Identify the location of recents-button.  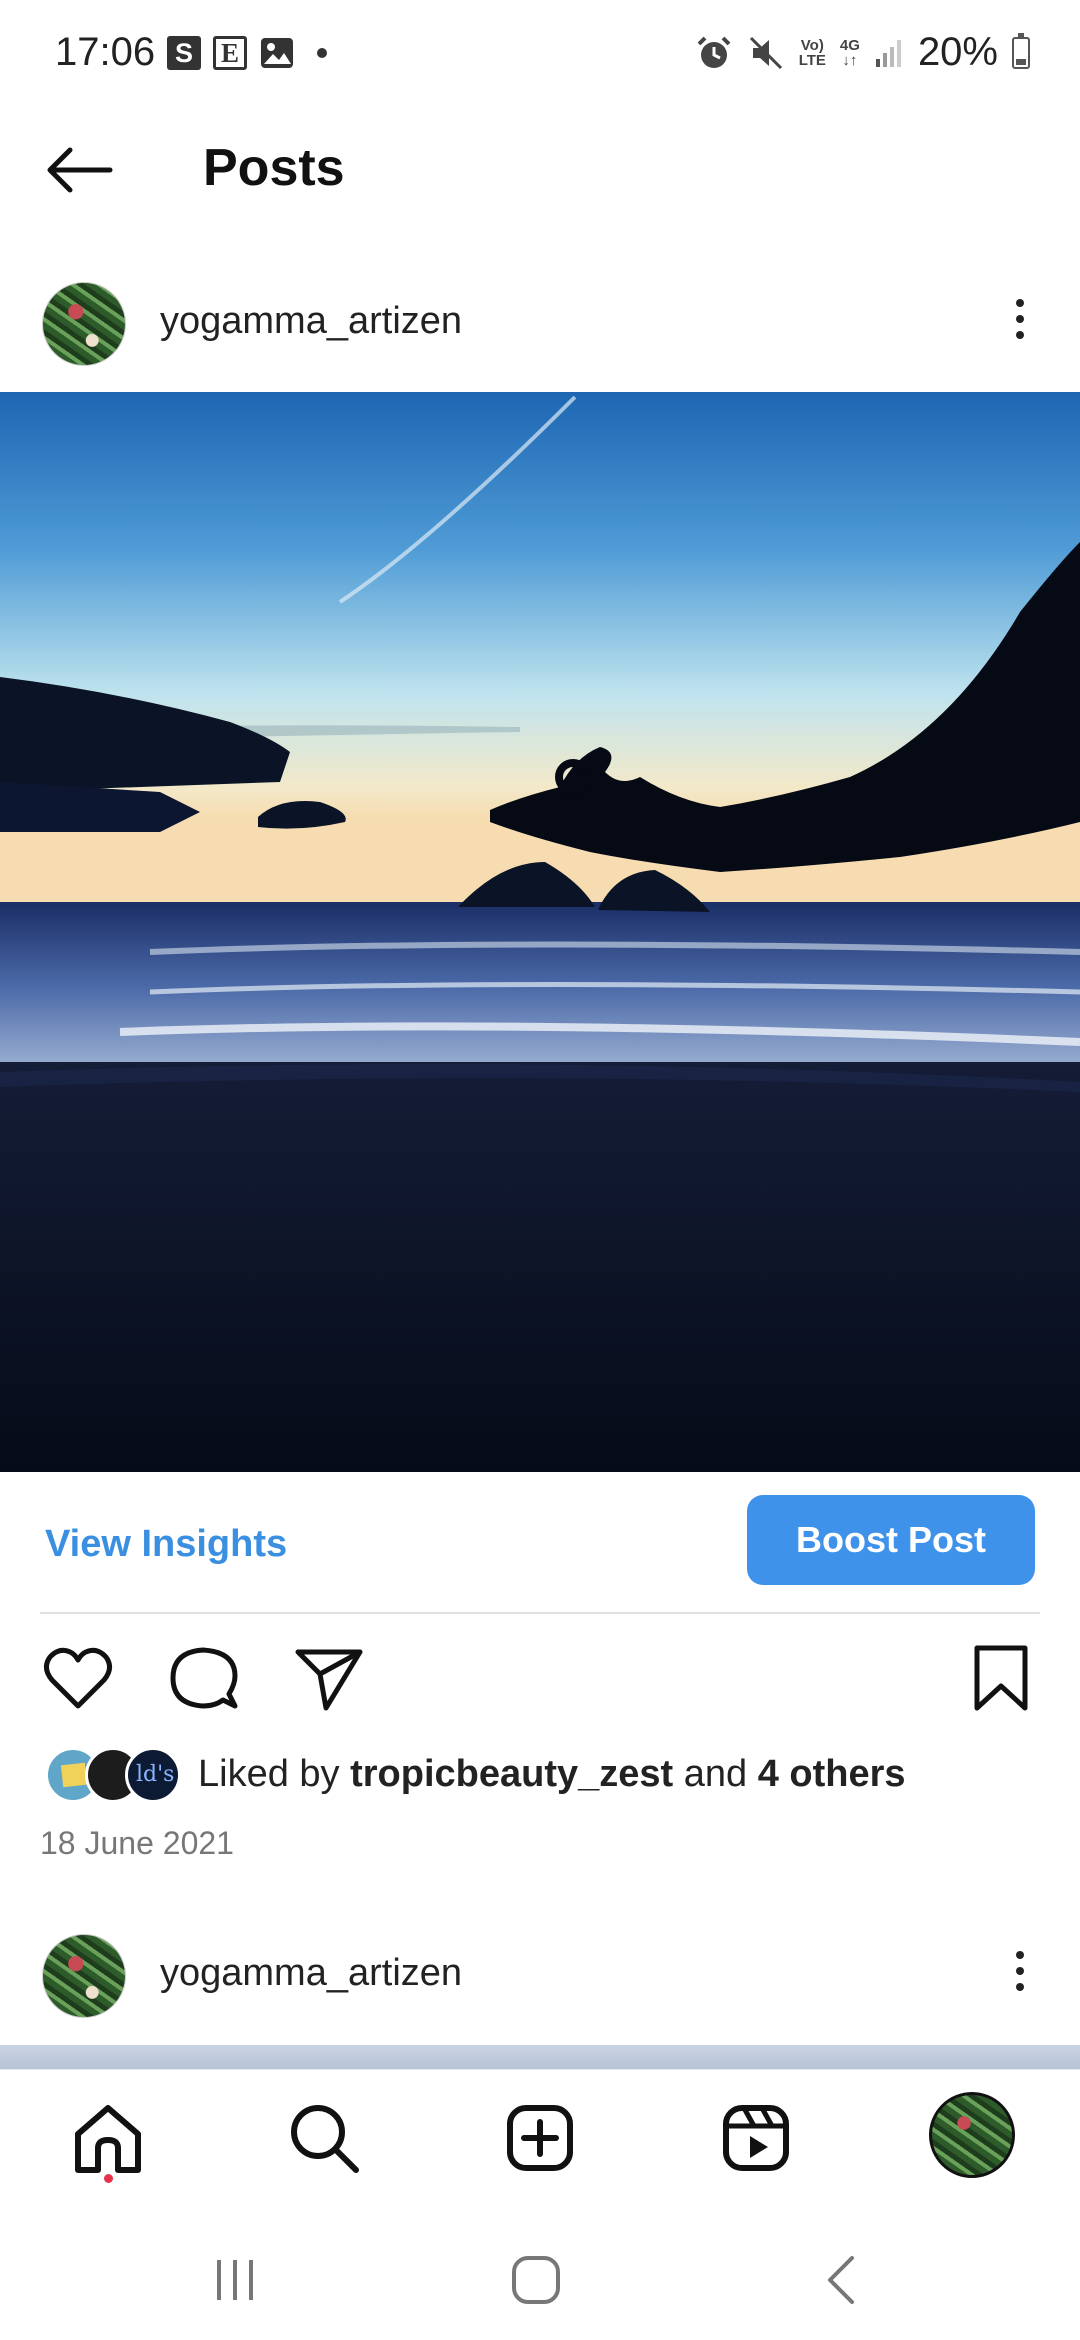
(235, 2280).